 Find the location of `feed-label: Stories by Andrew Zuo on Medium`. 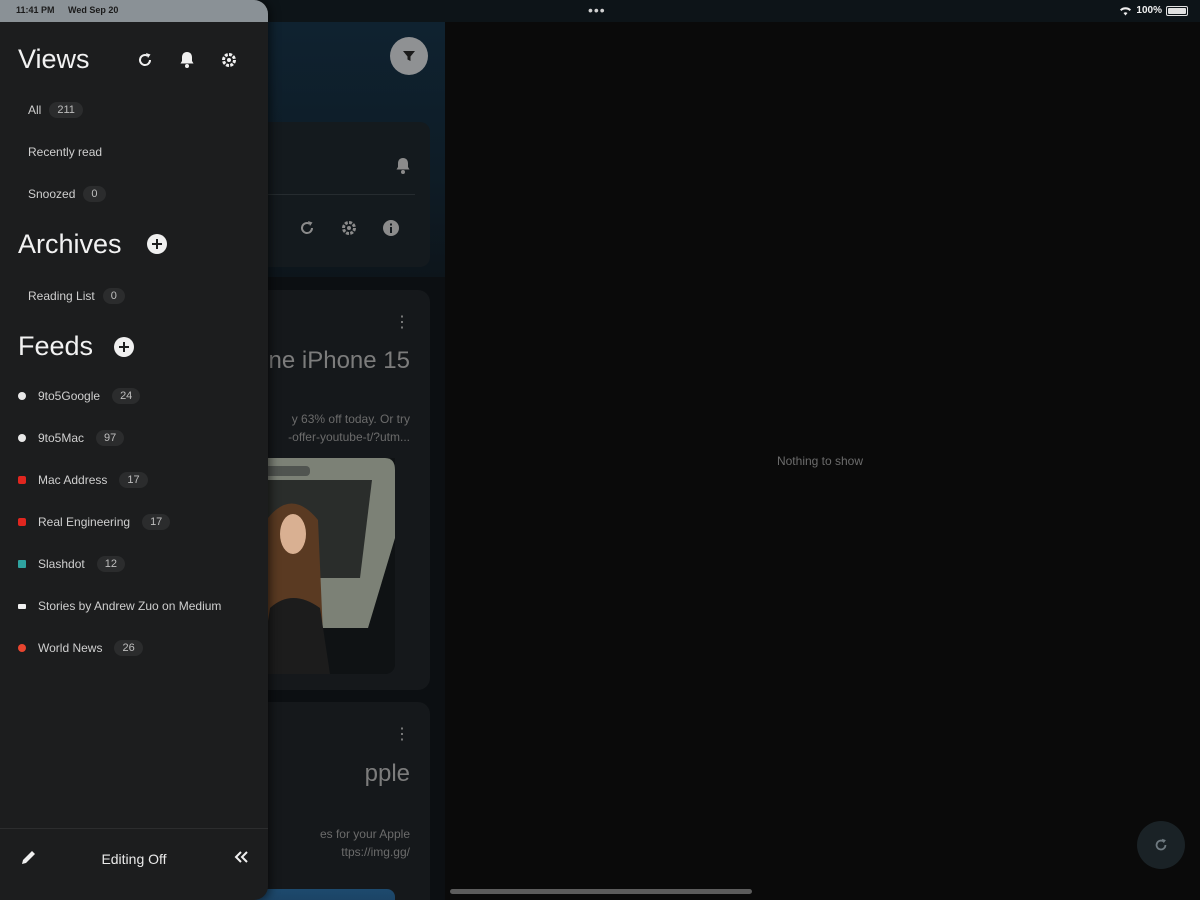

feed-label: Stories by Andrew Zuo on Medium is located at coordinates (130, 606).